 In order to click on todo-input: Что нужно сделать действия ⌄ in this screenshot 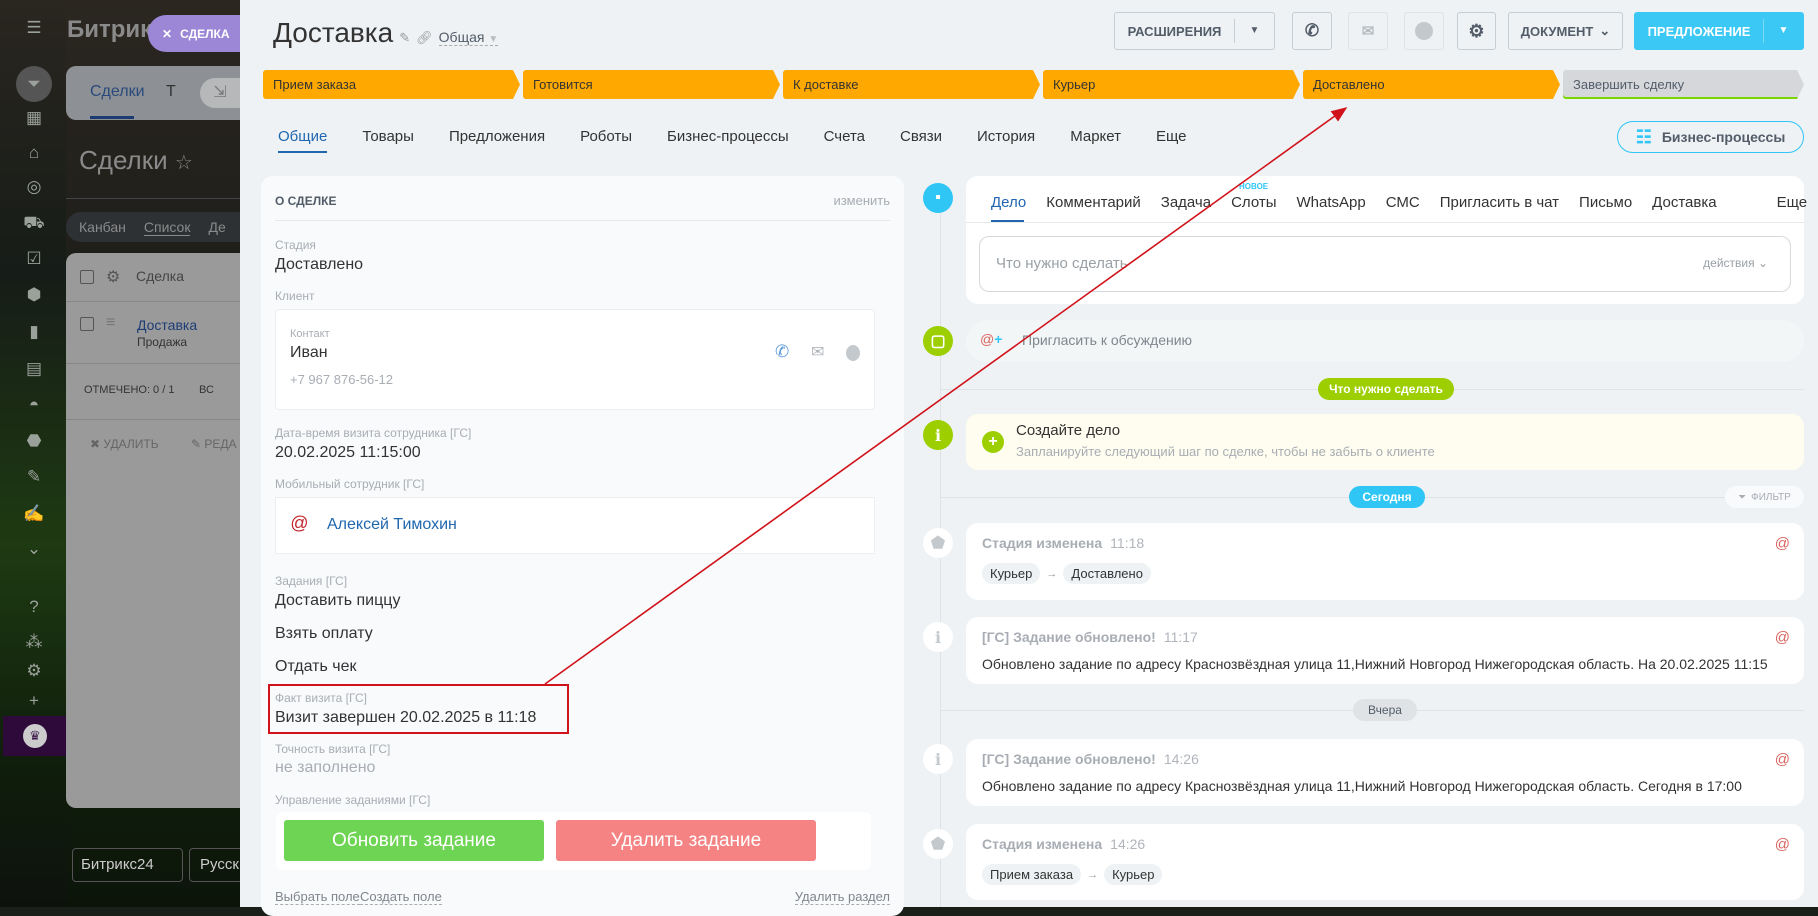, I will do `click(1385, 264)`.